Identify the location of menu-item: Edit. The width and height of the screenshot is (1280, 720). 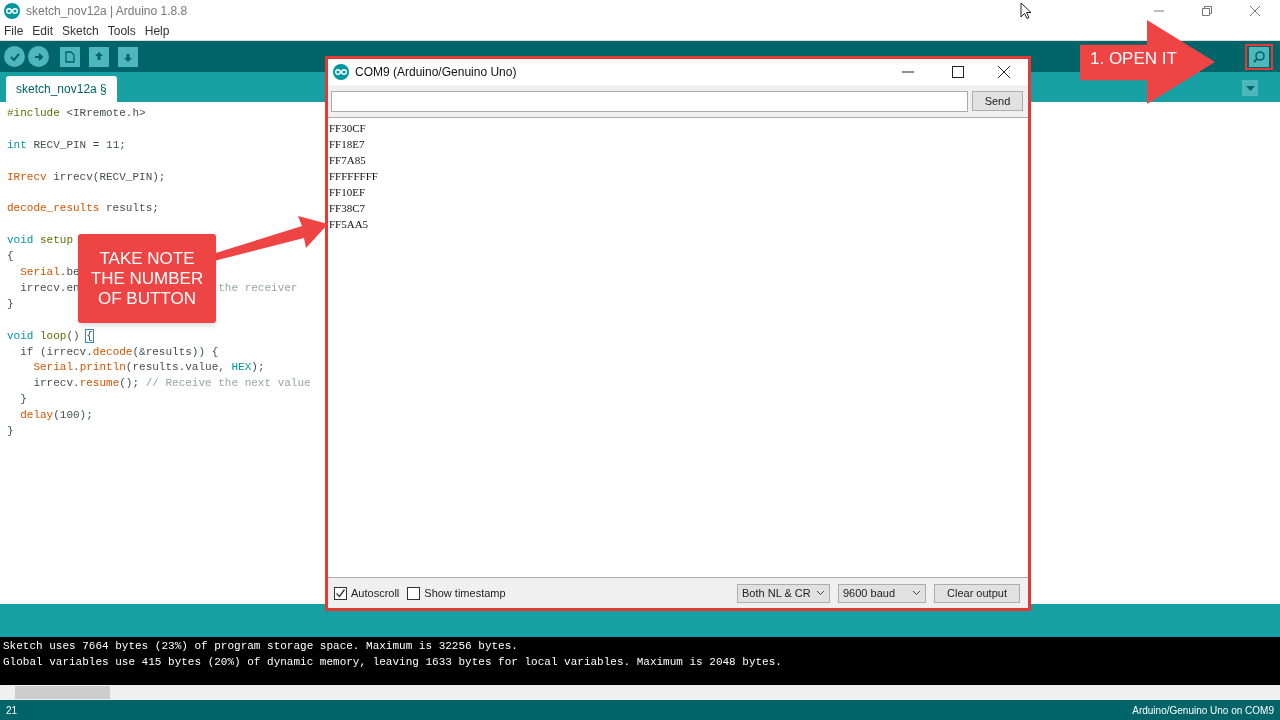
(43, 30).